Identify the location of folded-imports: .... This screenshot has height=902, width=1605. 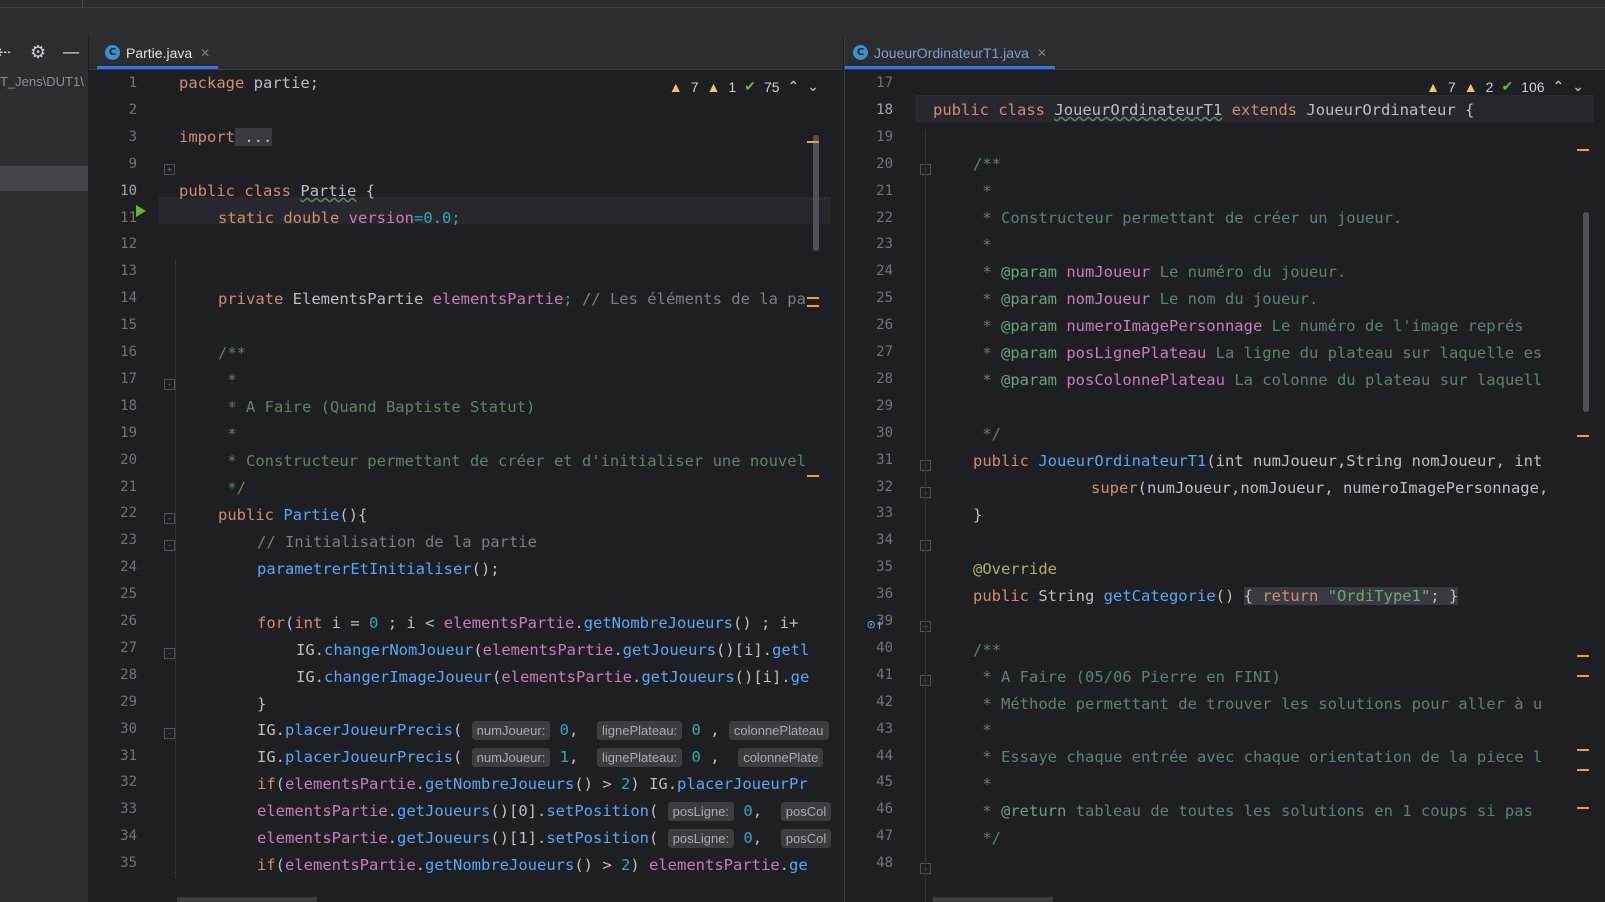
(254, 137).